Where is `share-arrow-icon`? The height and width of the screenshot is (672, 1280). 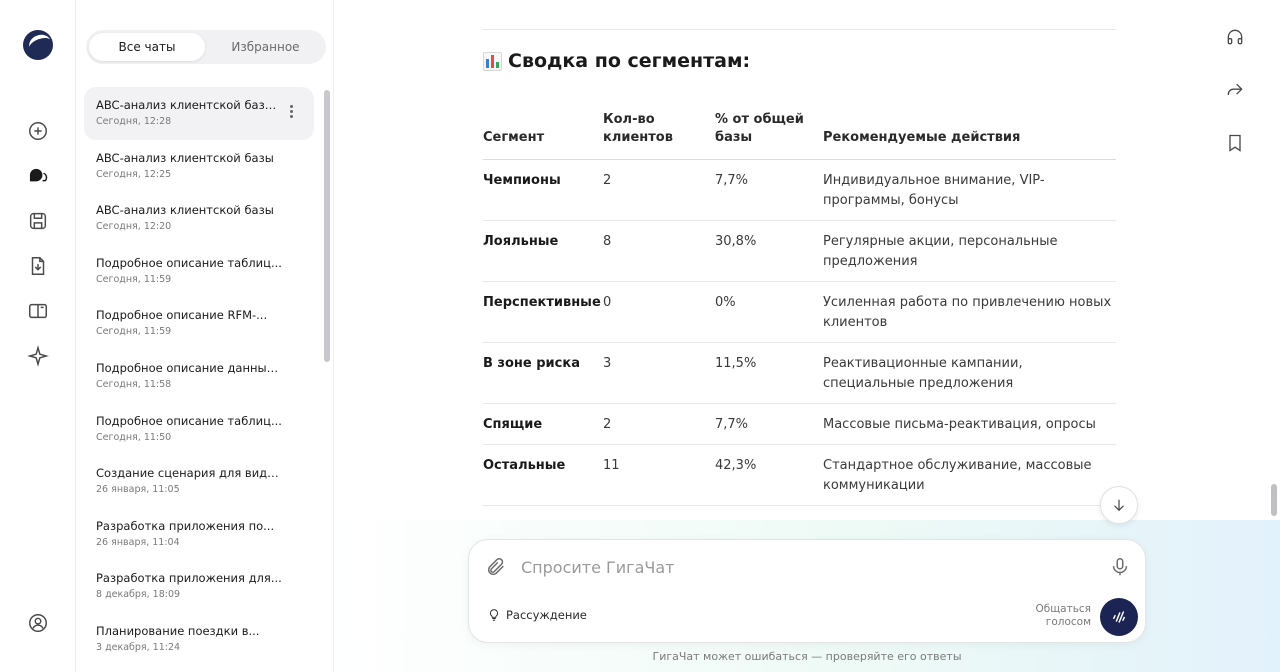 share-arrow-icon is located at coordinates (1235, 89).